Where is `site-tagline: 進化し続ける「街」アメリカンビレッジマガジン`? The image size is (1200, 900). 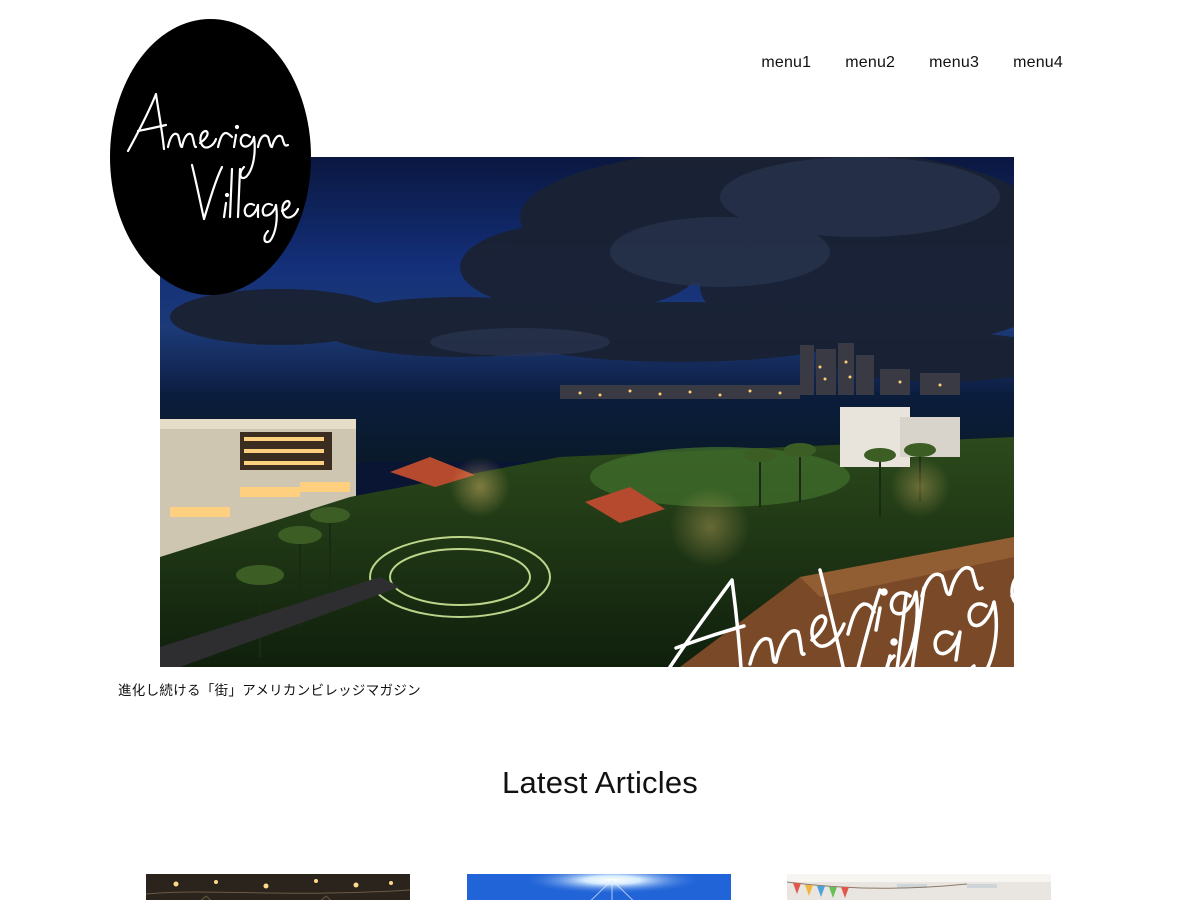 site-tagline: 進化し続ける「街」アメリカンビレッジマガジン is located at coordinates (269, 691).